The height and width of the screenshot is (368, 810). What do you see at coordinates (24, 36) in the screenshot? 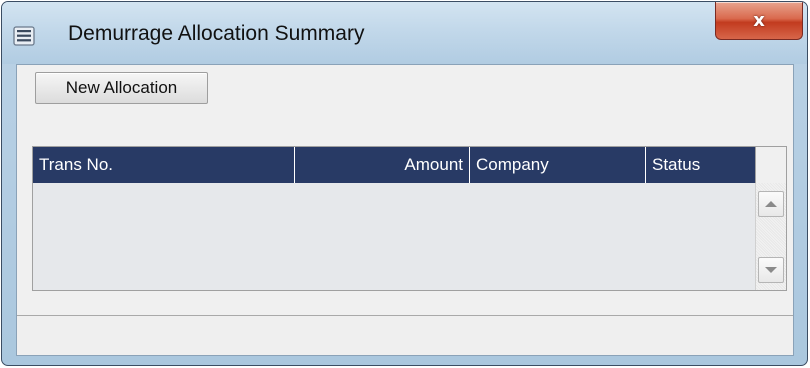
I see `list-icon` at bounding box center [24, 36].